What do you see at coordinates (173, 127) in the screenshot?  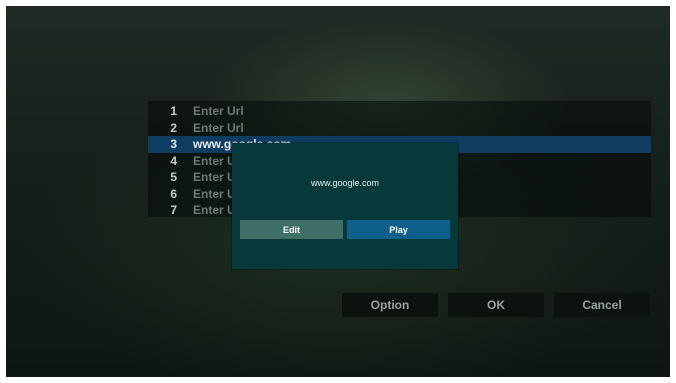 I see `url-item-number: 2` at bounding box center [173, 127].